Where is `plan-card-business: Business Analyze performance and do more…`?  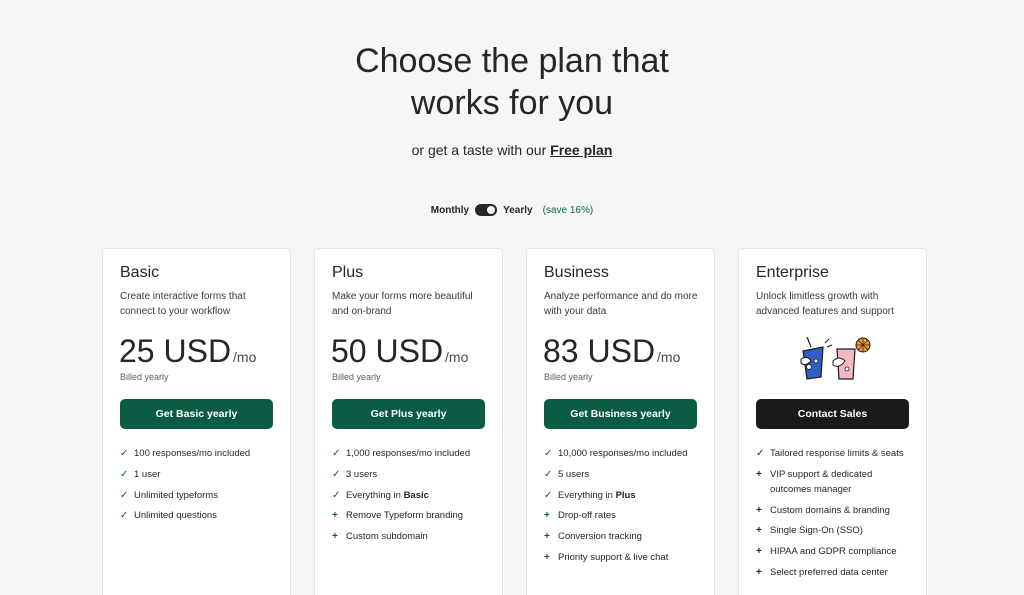 plan-card-business: Business Analyze performance and do more… is located at coordinates (620, 421).